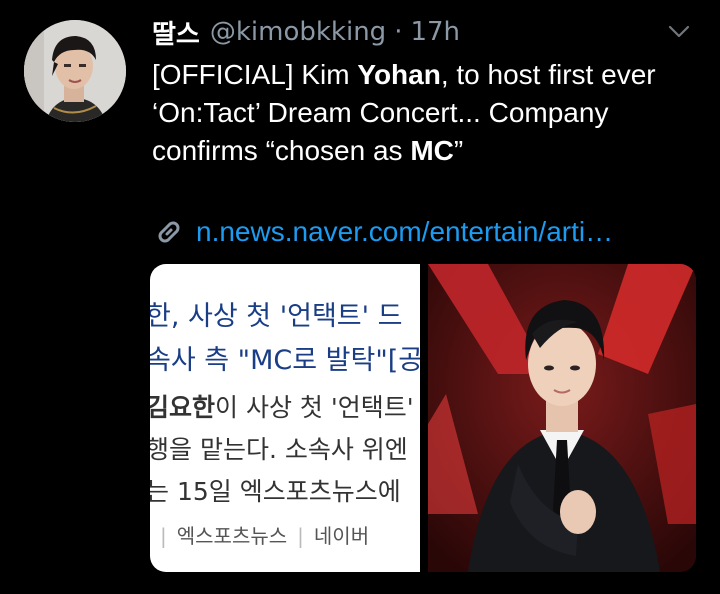 This screenshot has width=720, height=594. I want to click on news-article-line-2: 행을 맡는다. 소속사 위엔, so click(279, 449).